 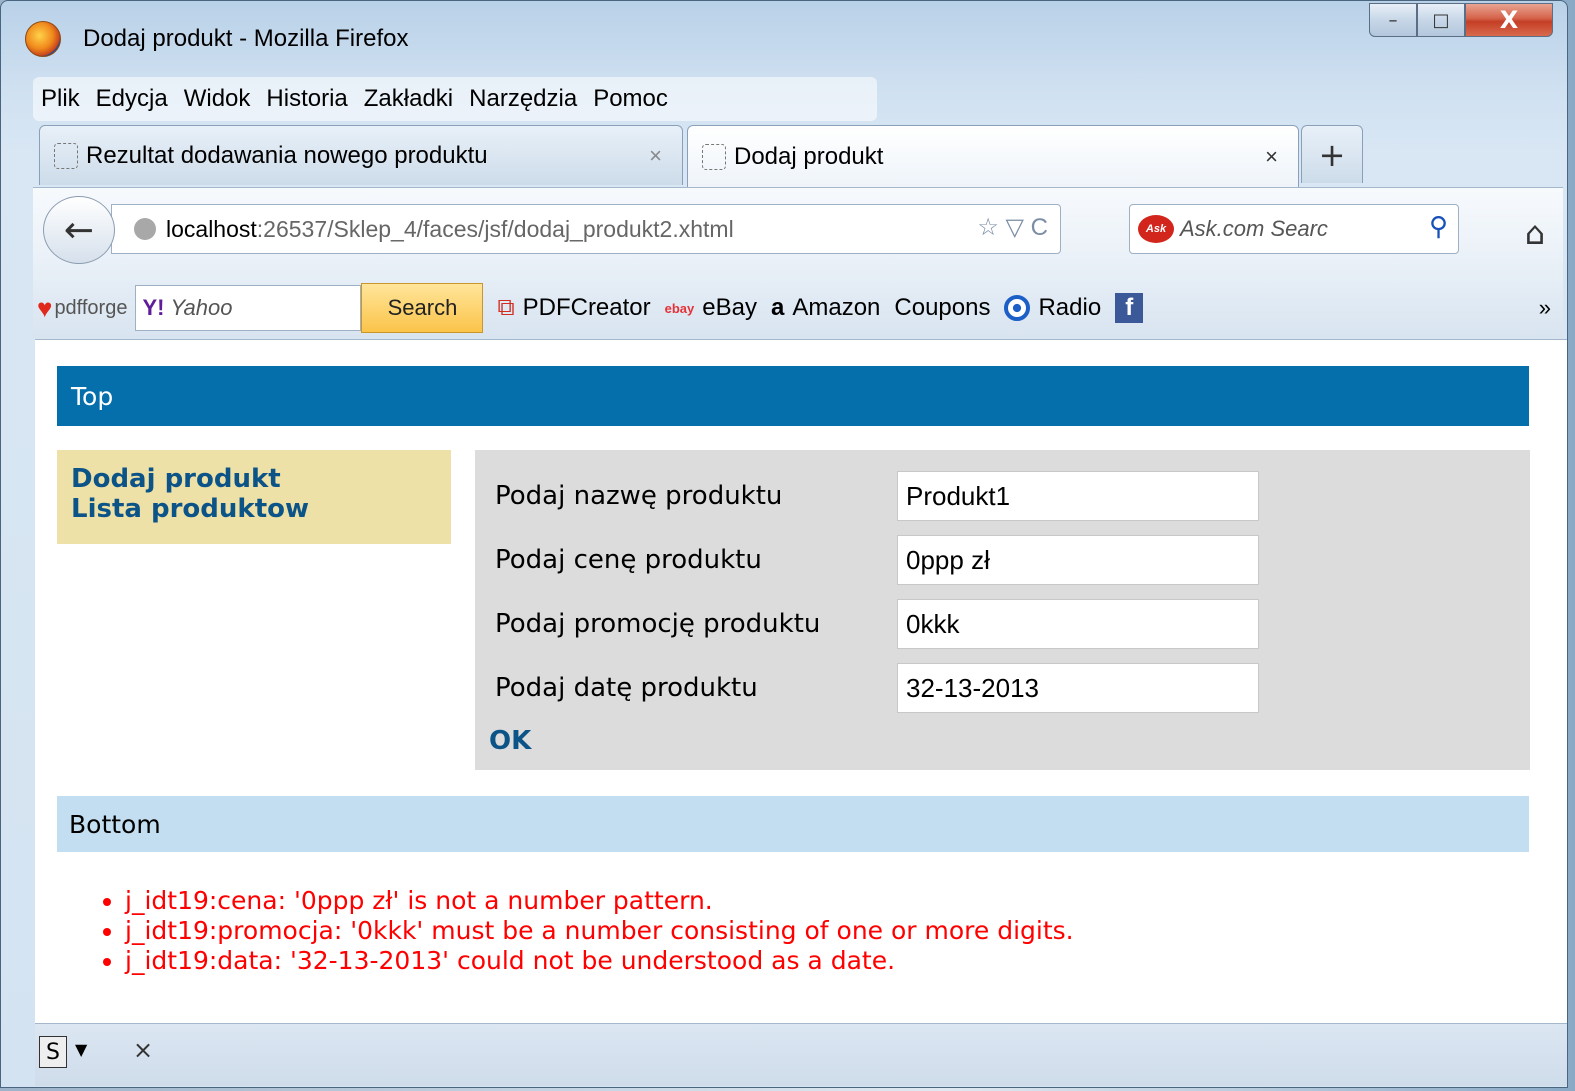 What do you see at coordinates (248, 308) in the screenshot?
I see `yahoo-search-input: Y! Yahoo` at bounding box center [248, 308].